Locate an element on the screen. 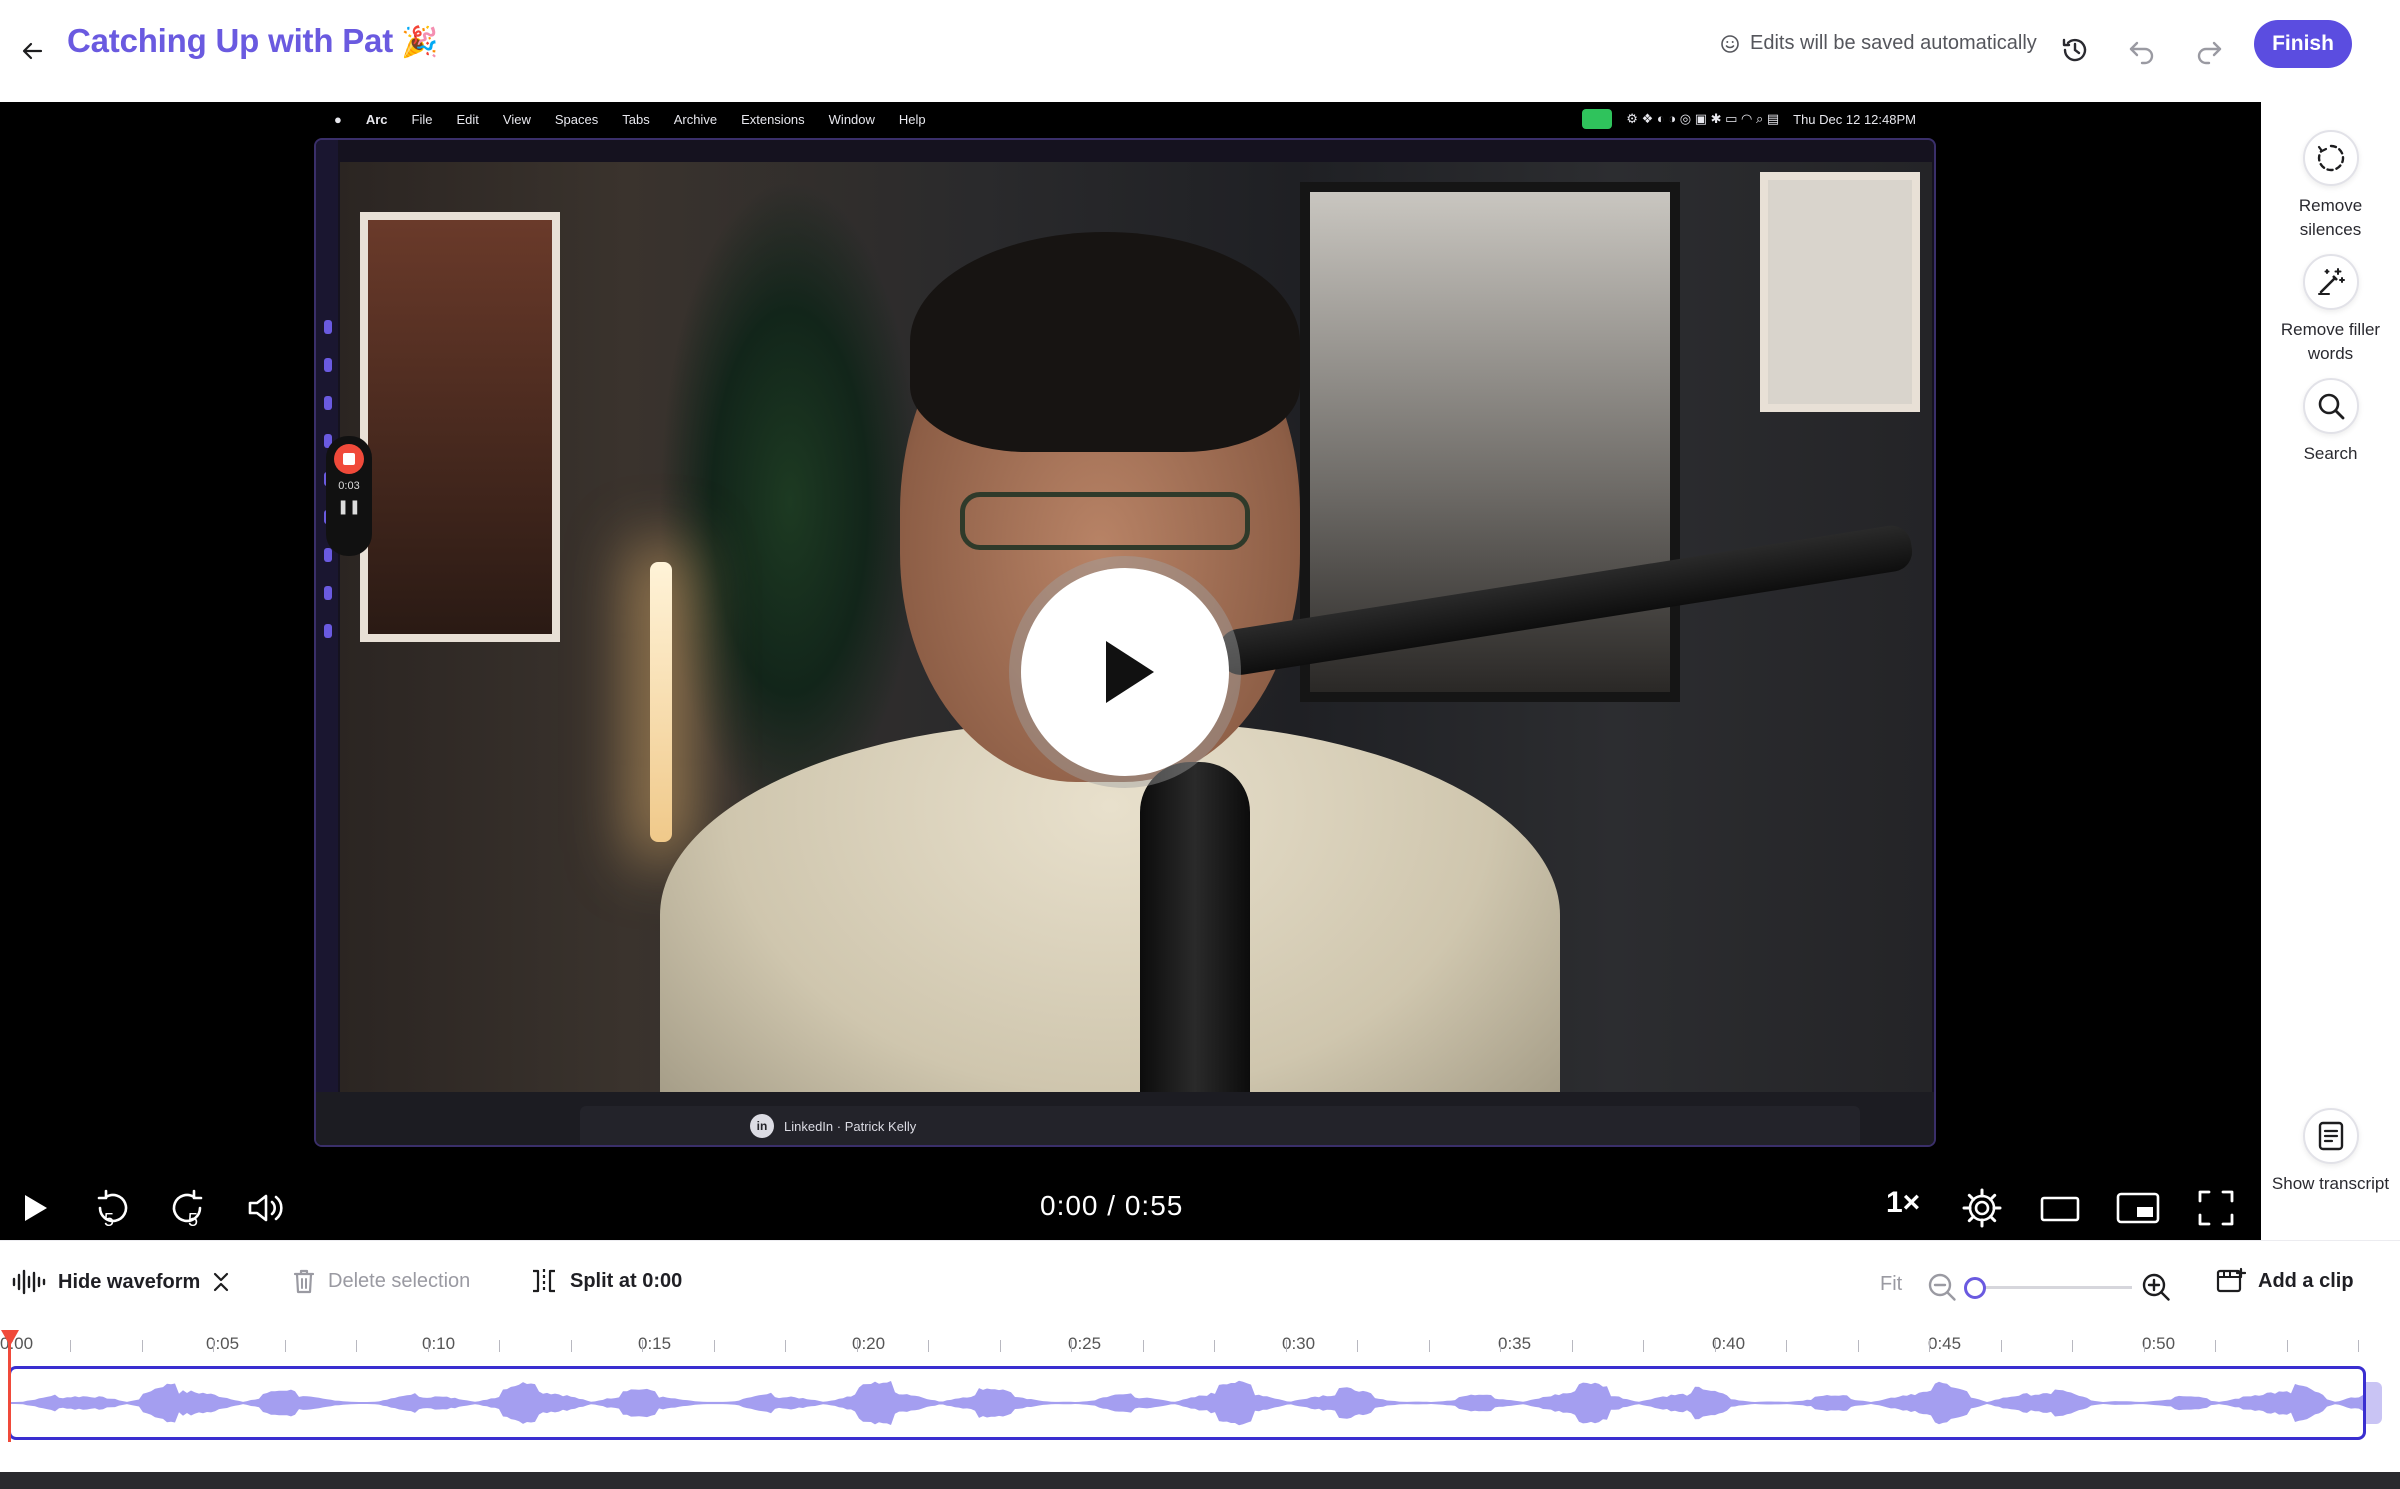  show-transcript-label: Show transcript is located at coordinates (2330, 1183).